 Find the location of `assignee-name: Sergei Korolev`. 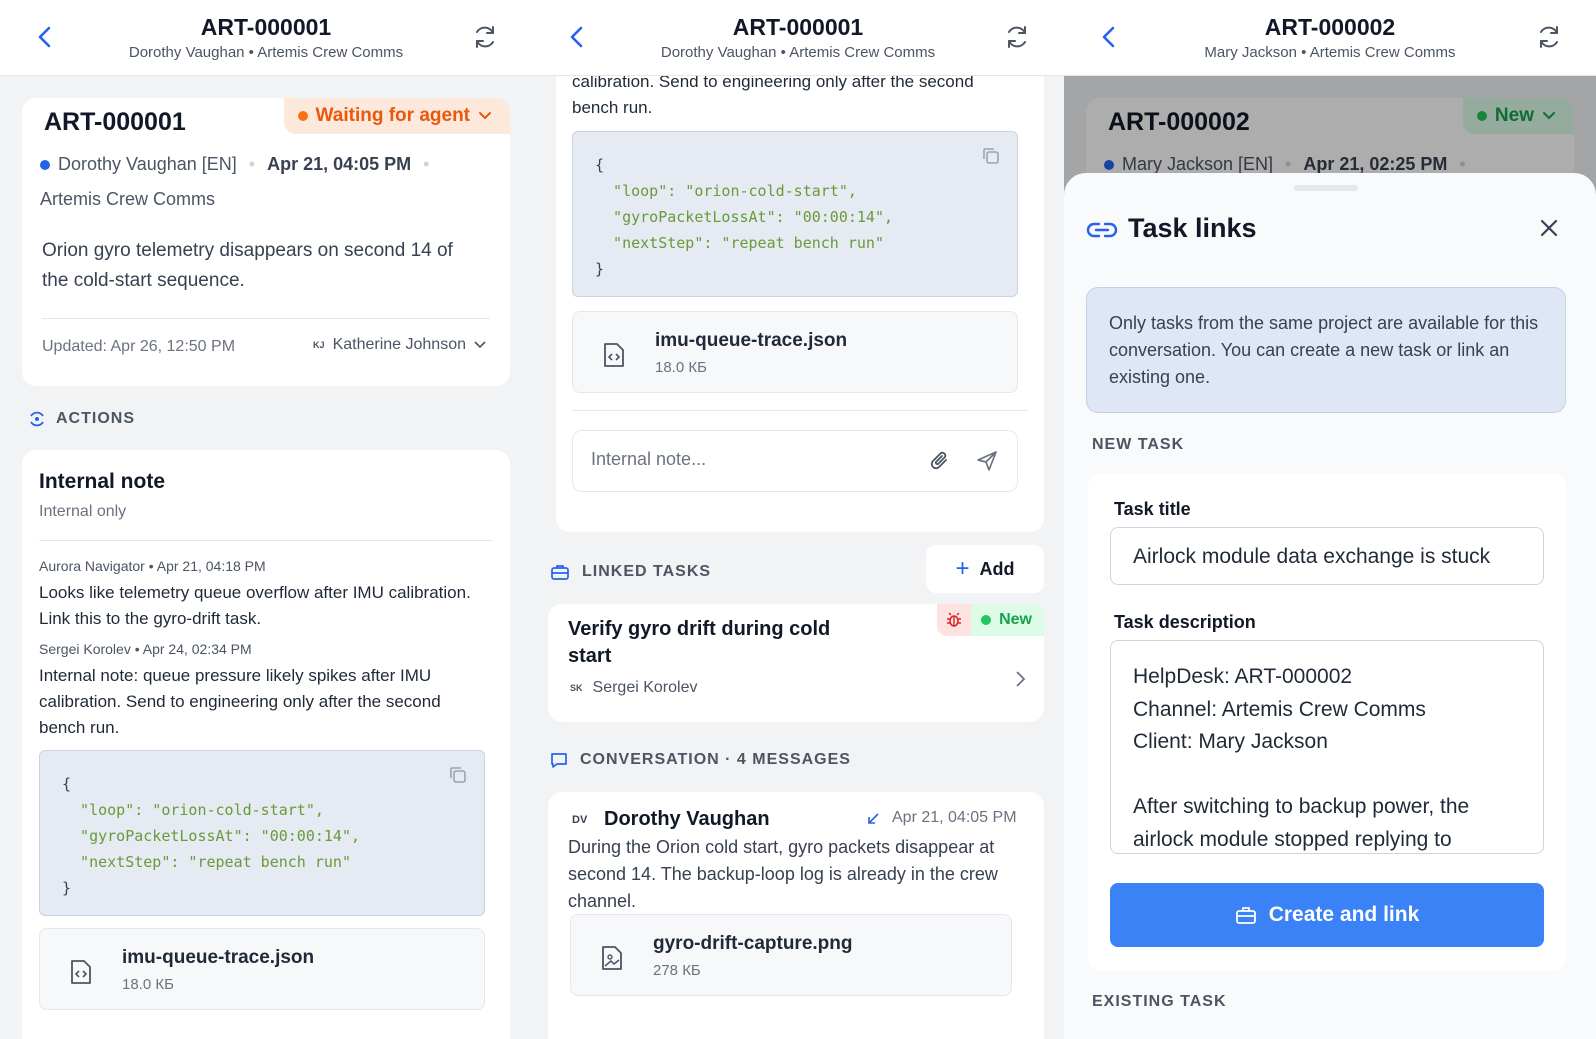

assignee-name: Sergei Korolev is located at coordinates (645, 687).